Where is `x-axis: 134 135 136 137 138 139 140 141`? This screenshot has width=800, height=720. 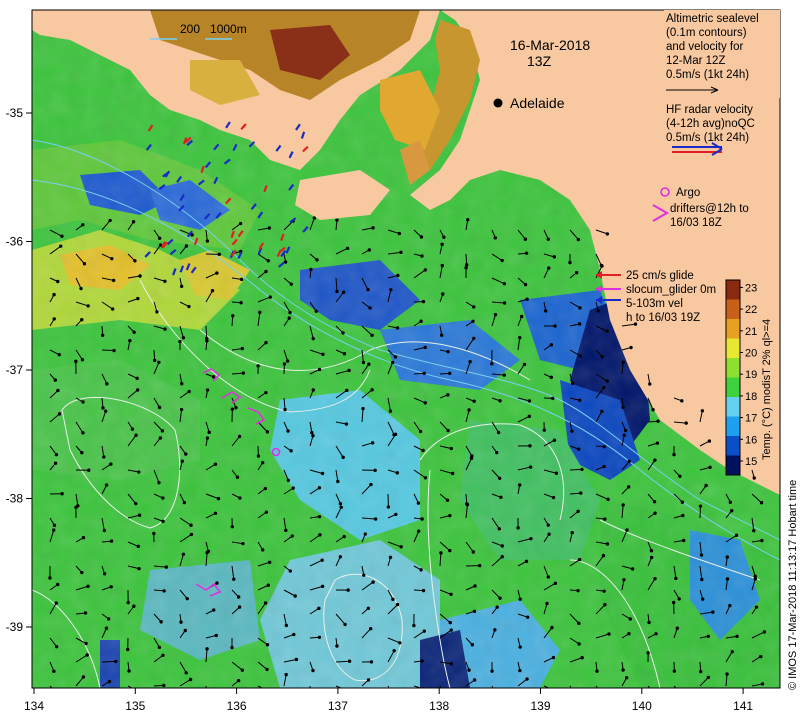 x-axis: 134 135 136 137 138 139 140 141 is located at coordinates (388, 700).